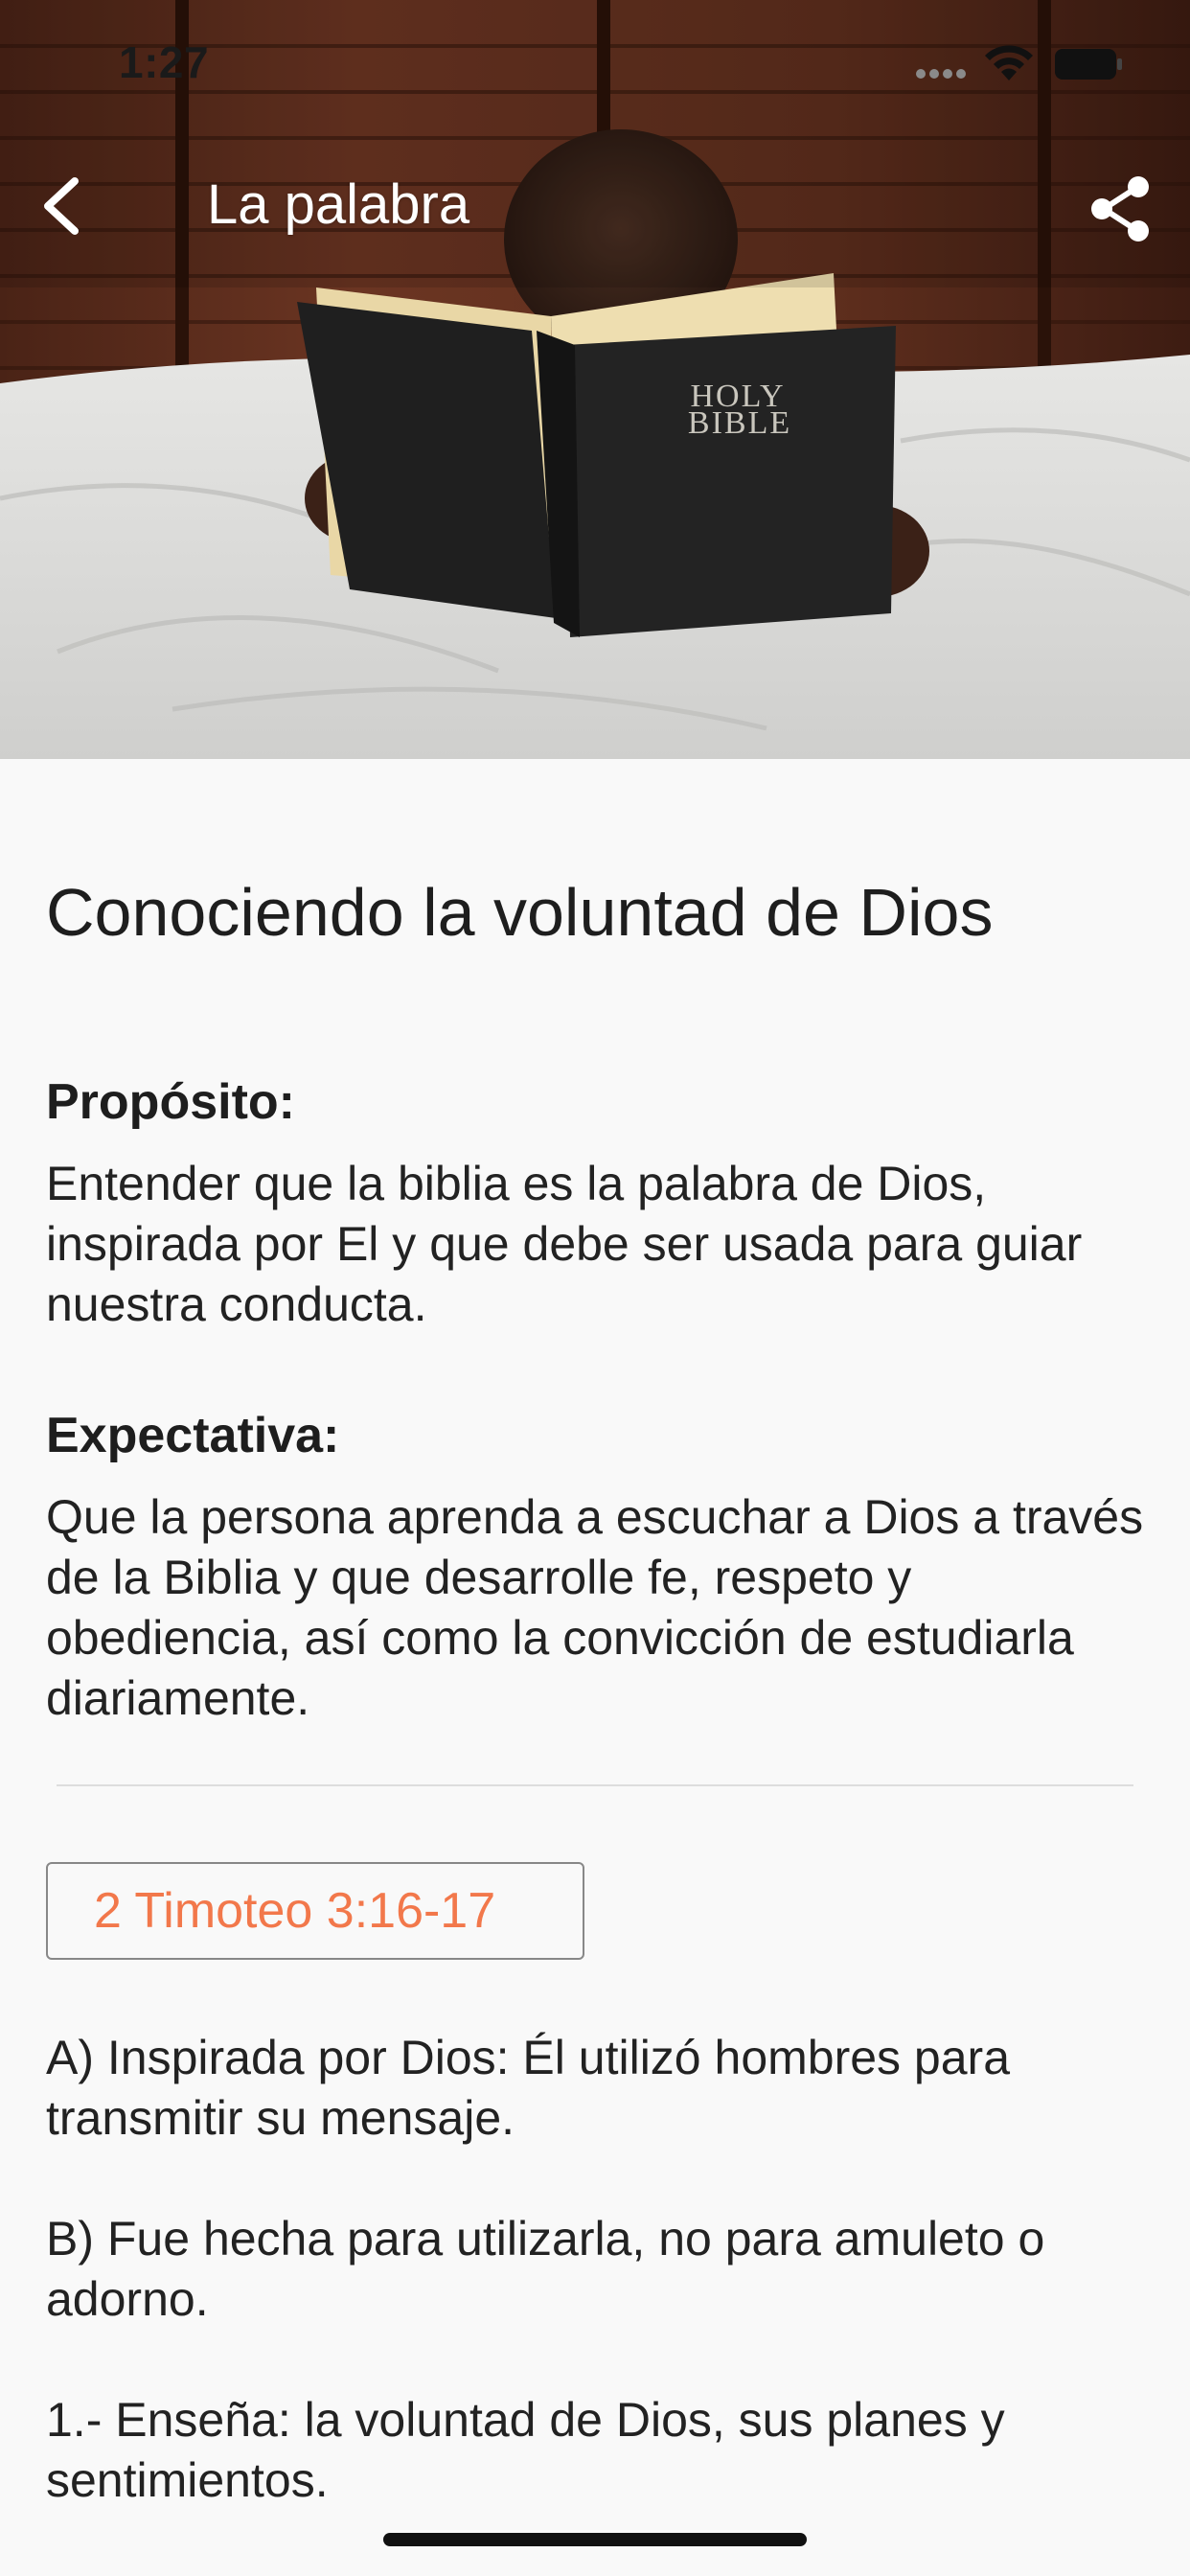  Describe the element at coordinates (595, 2539) in the screenshot. I see `home-indicator` at that location.